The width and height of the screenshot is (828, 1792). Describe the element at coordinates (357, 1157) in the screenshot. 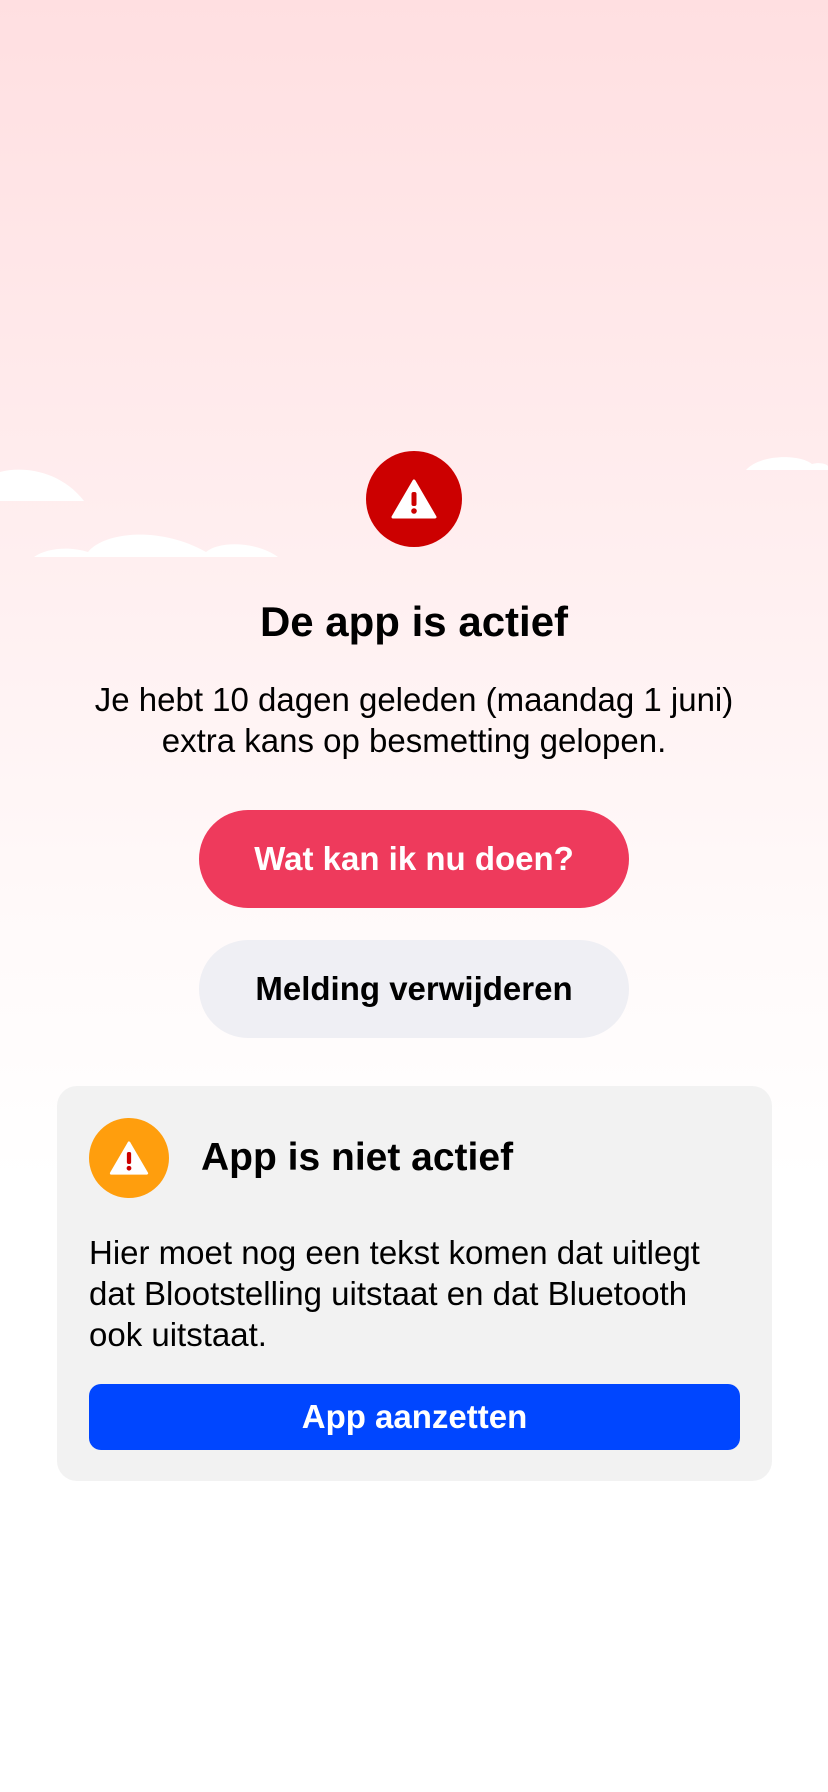

I see `card-title: App is niet actief` at that location.